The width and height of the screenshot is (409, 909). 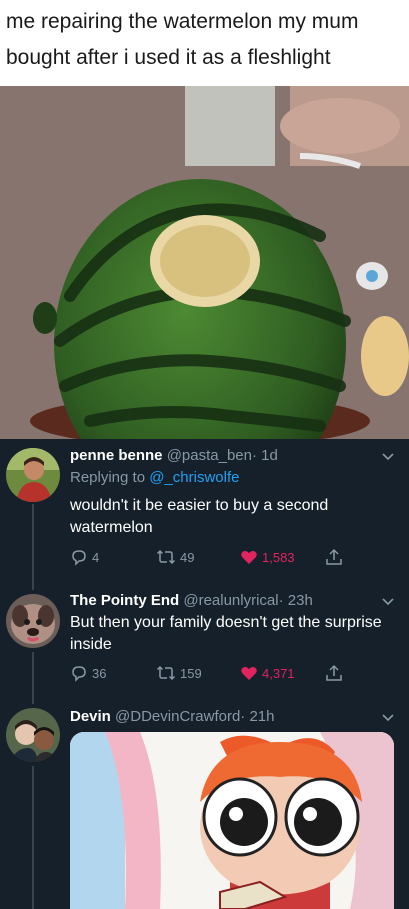 What do you see at coordinates (90, 716) in the screenshot?
I see `display-name: Devin` at bounding box center [90, 716].